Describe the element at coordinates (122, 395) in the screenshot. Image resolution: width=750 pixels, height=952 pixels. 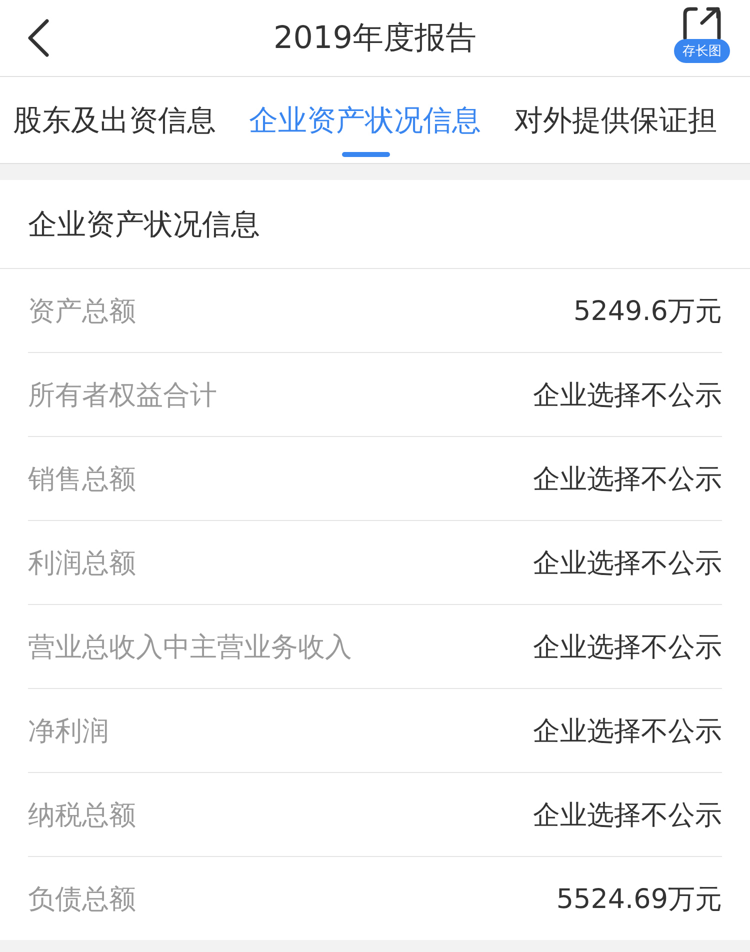
I see `field-label: 所有者权益合计` at that location.